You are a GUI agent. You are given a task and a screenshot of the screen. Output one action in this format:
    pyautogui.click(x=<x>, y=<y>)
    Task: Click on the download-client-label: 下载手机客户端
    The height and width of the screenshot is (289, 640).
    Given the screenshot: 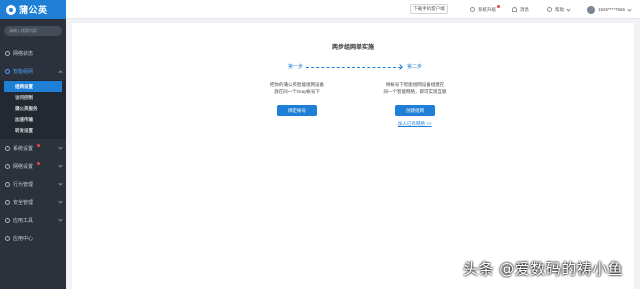 What is the action you would take?
    pyautogui.click(x=429, y=8)
    